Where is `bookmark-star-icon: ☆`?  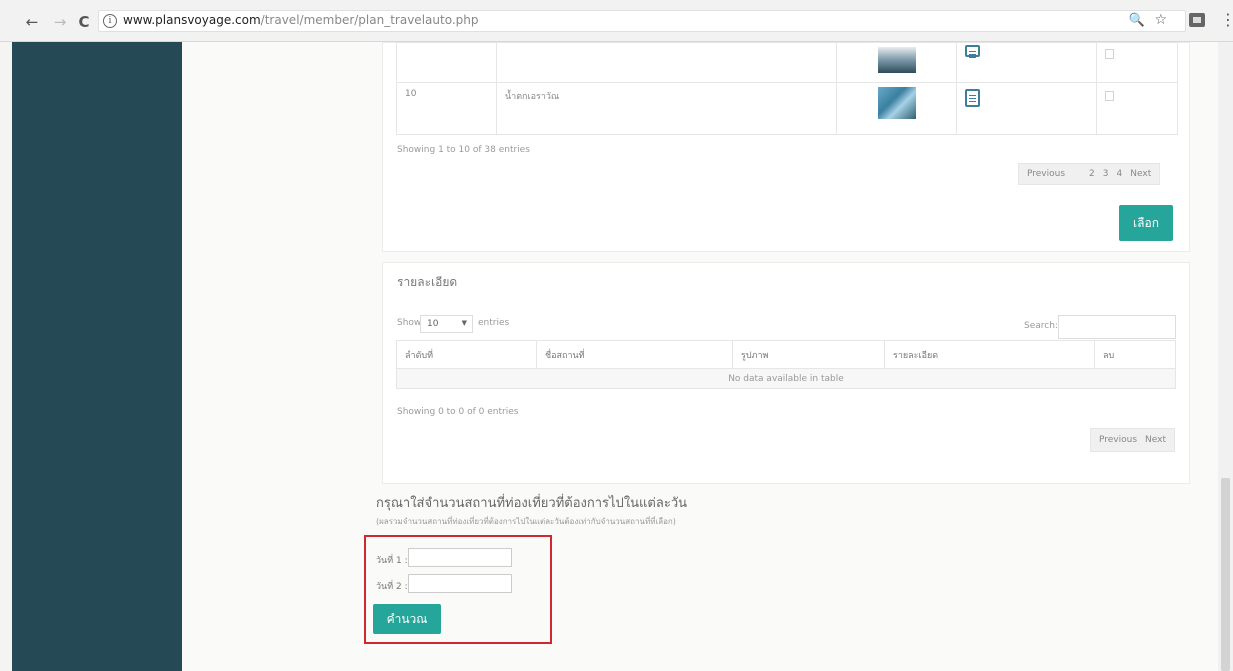 bookmark-star-icon: ☆ is located at coordinates (1160, 20).